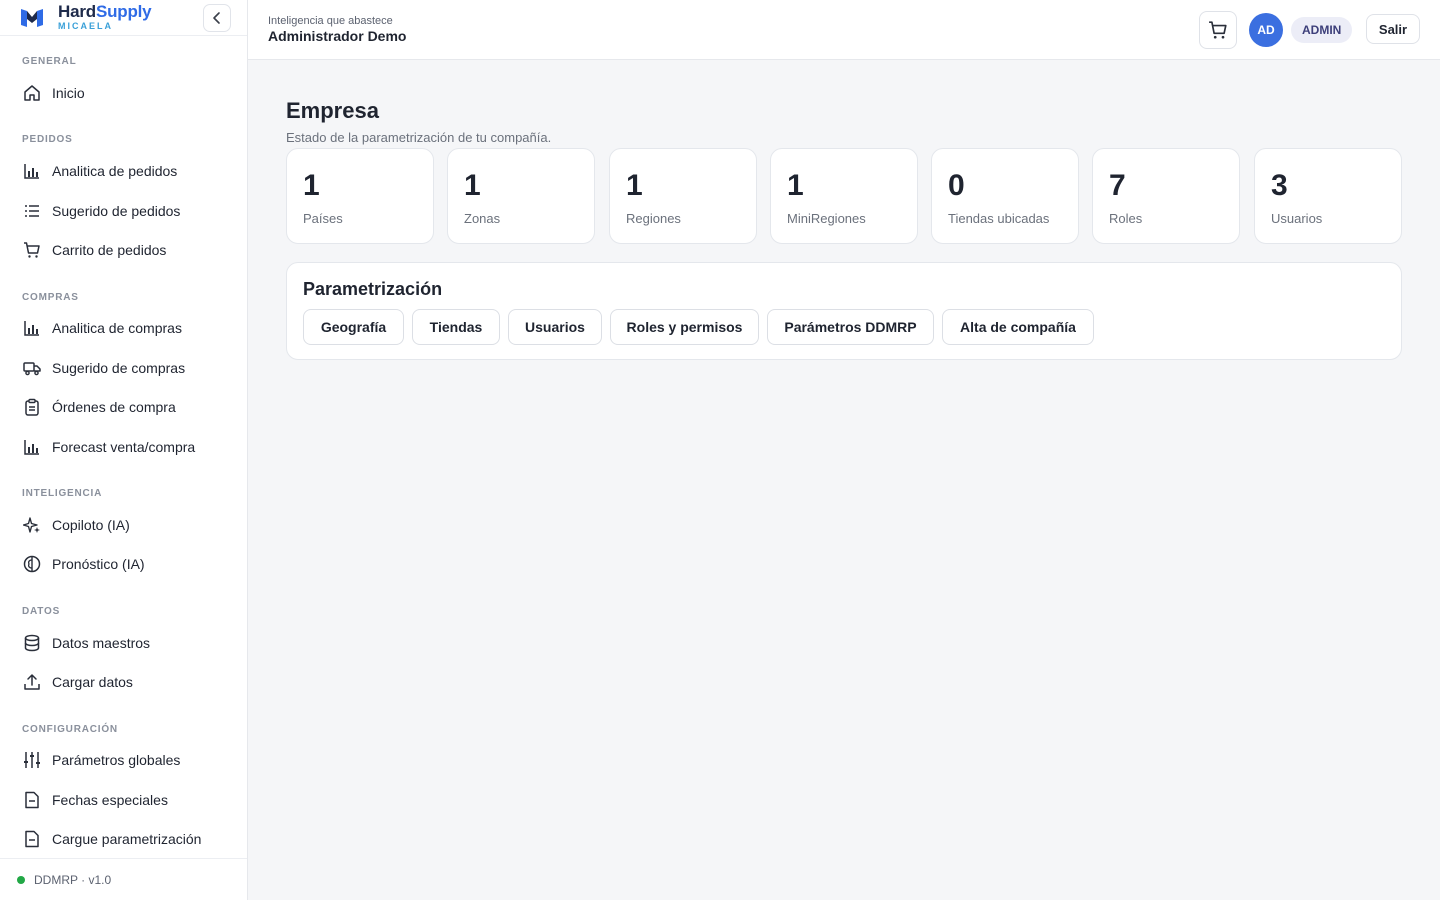 This screenshot has width=1440, height=900. I want to click on roles-permisos-button: Roles y permisos, so click(684, 327).